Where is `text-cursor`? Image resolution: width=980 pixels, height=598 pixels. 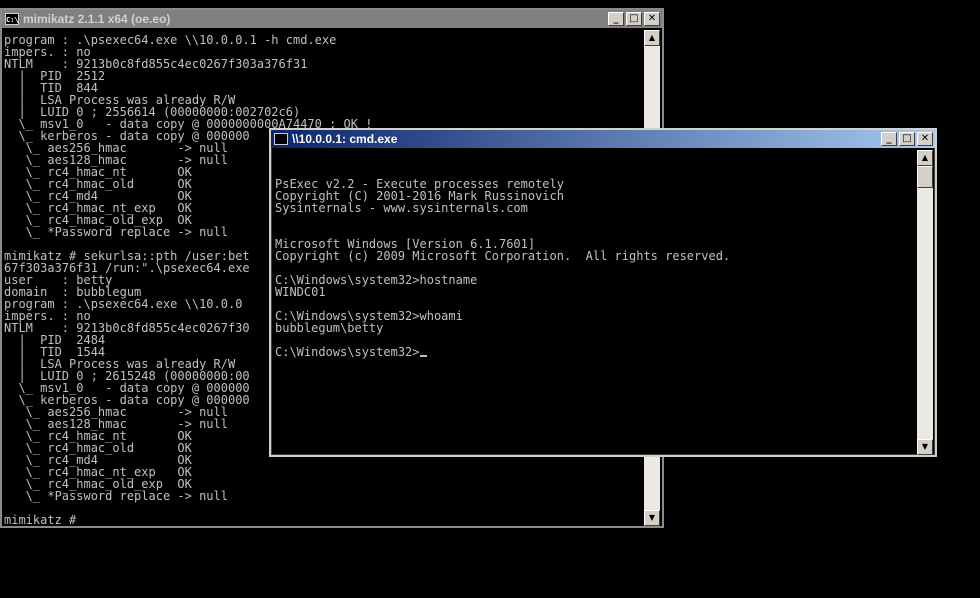 text-cursor is located at coordinates (423, 356).